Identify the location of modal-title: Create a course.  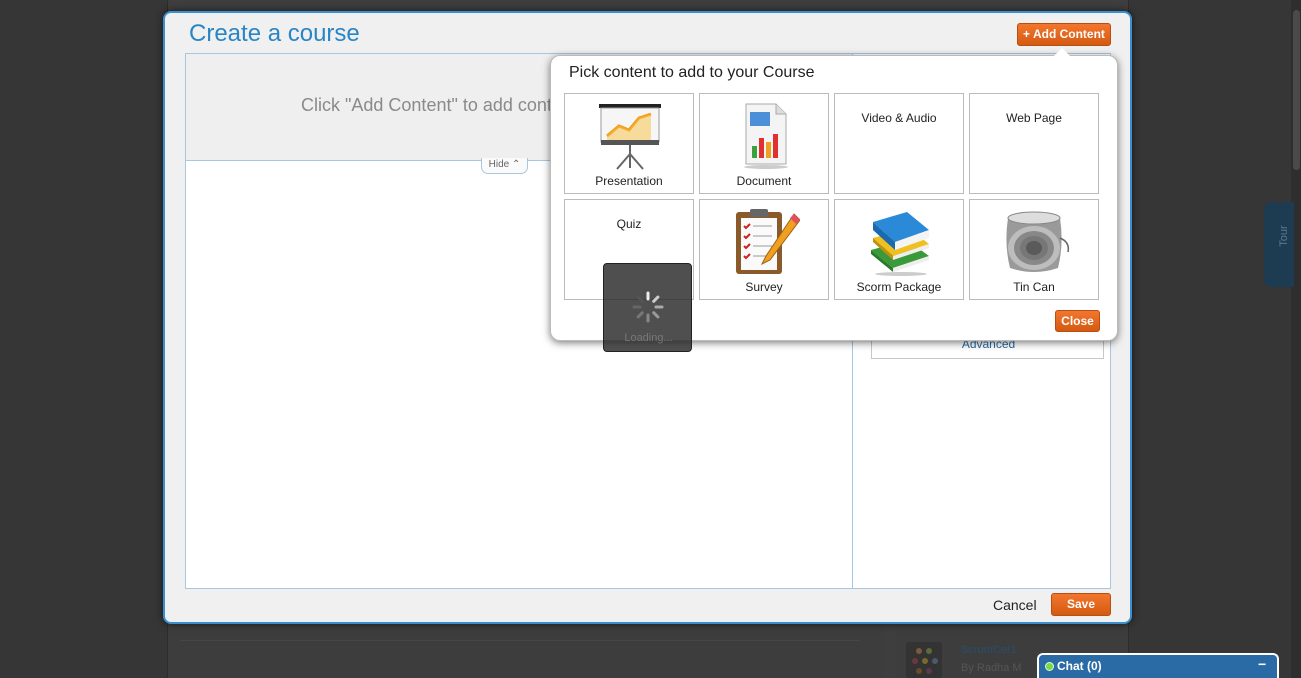
(274, 33).